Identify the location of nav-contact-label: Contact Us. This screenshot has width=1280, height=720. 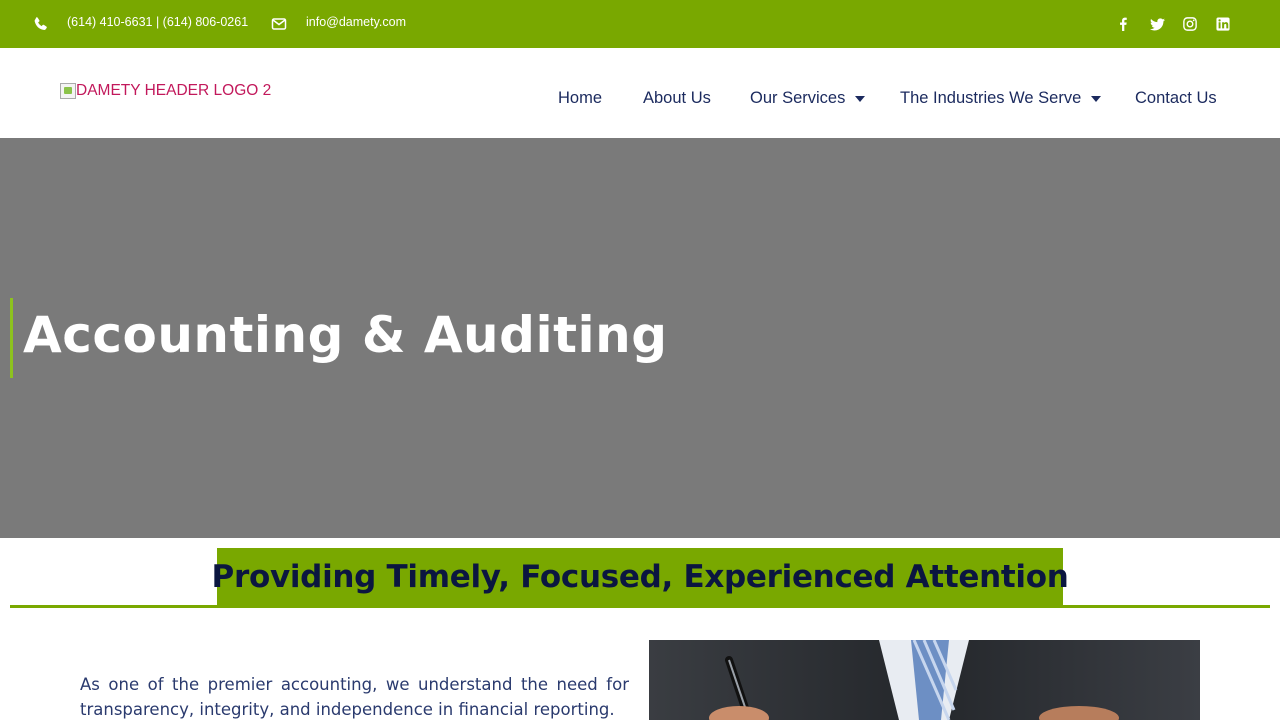
(1176, 98).